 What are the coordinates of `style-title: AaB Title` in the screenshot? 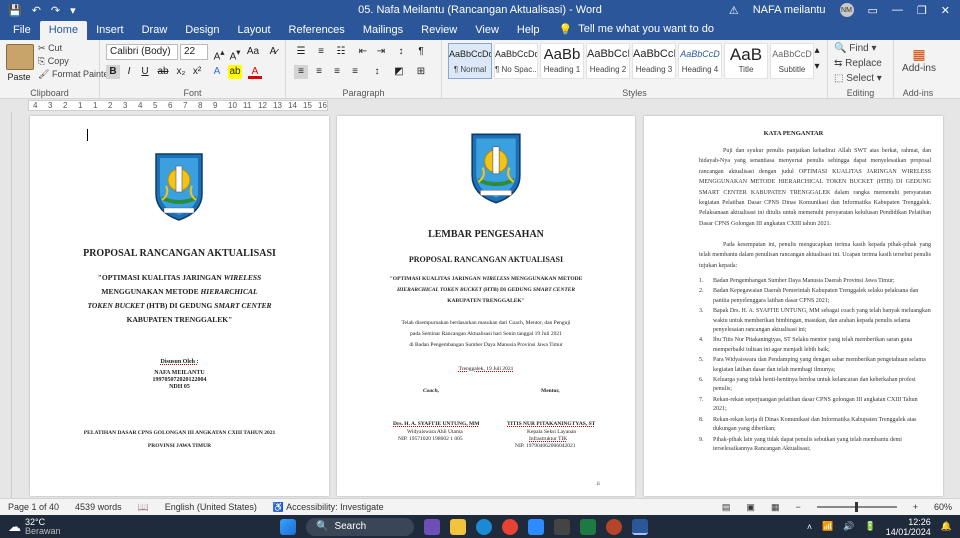 It's located at (746, 61).